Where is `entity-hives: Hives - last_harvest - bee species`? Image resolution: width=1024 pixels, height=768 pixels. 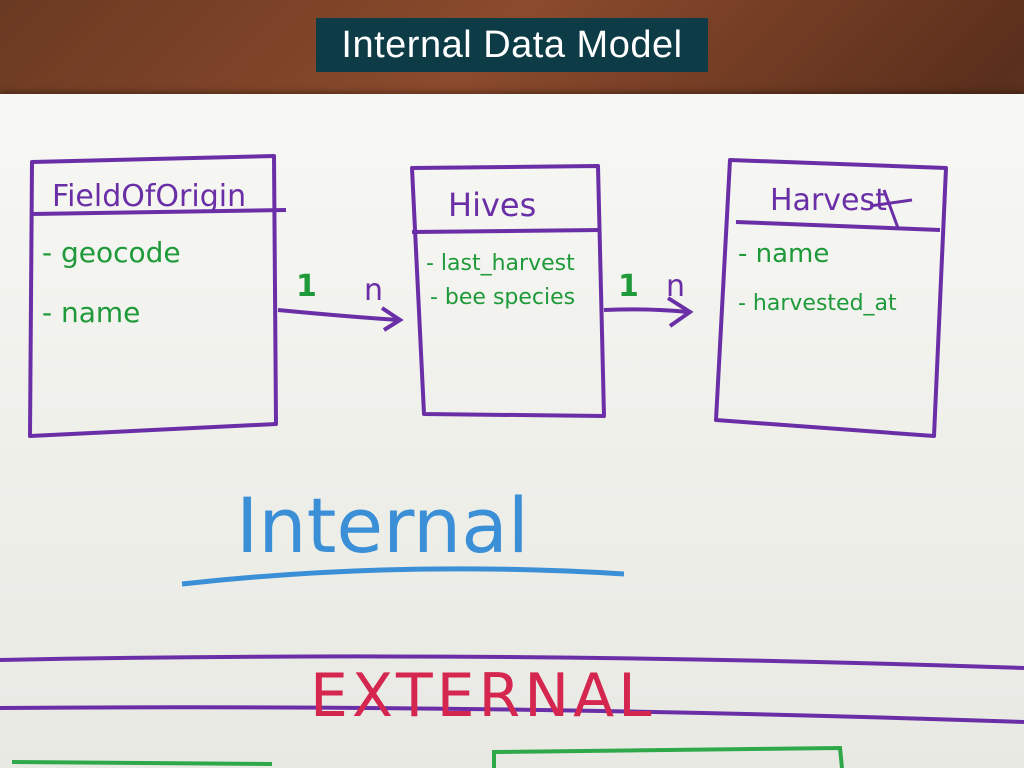 entity-hives: Hives - last_harvest - bee species is located at coordinates (508, 291).